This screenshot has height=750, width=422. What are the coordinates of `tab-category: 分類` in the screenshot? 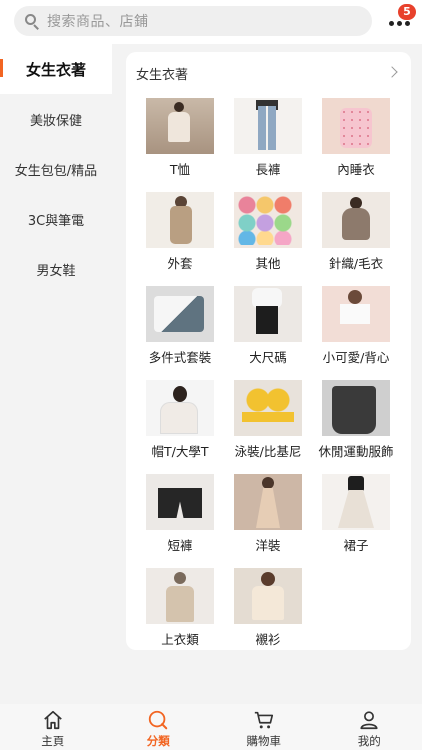 It's located at (159, 727).